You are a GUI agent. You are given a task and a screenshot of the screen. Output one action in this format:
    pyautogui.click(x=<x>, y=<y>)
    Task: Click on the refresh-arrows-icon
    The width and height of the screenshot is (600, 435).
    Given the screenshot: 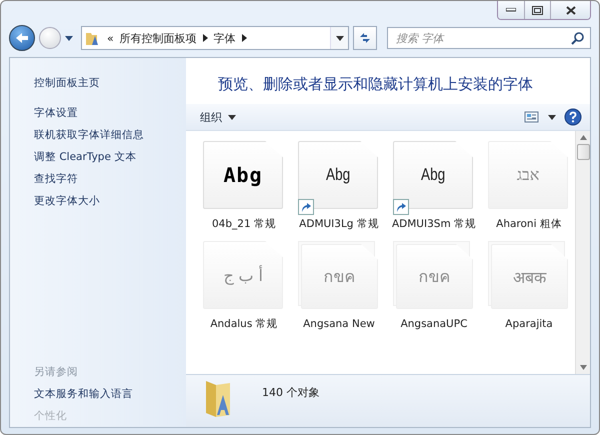 What is the action you would take?
    pyautogui.click(x=365, y=38)
    